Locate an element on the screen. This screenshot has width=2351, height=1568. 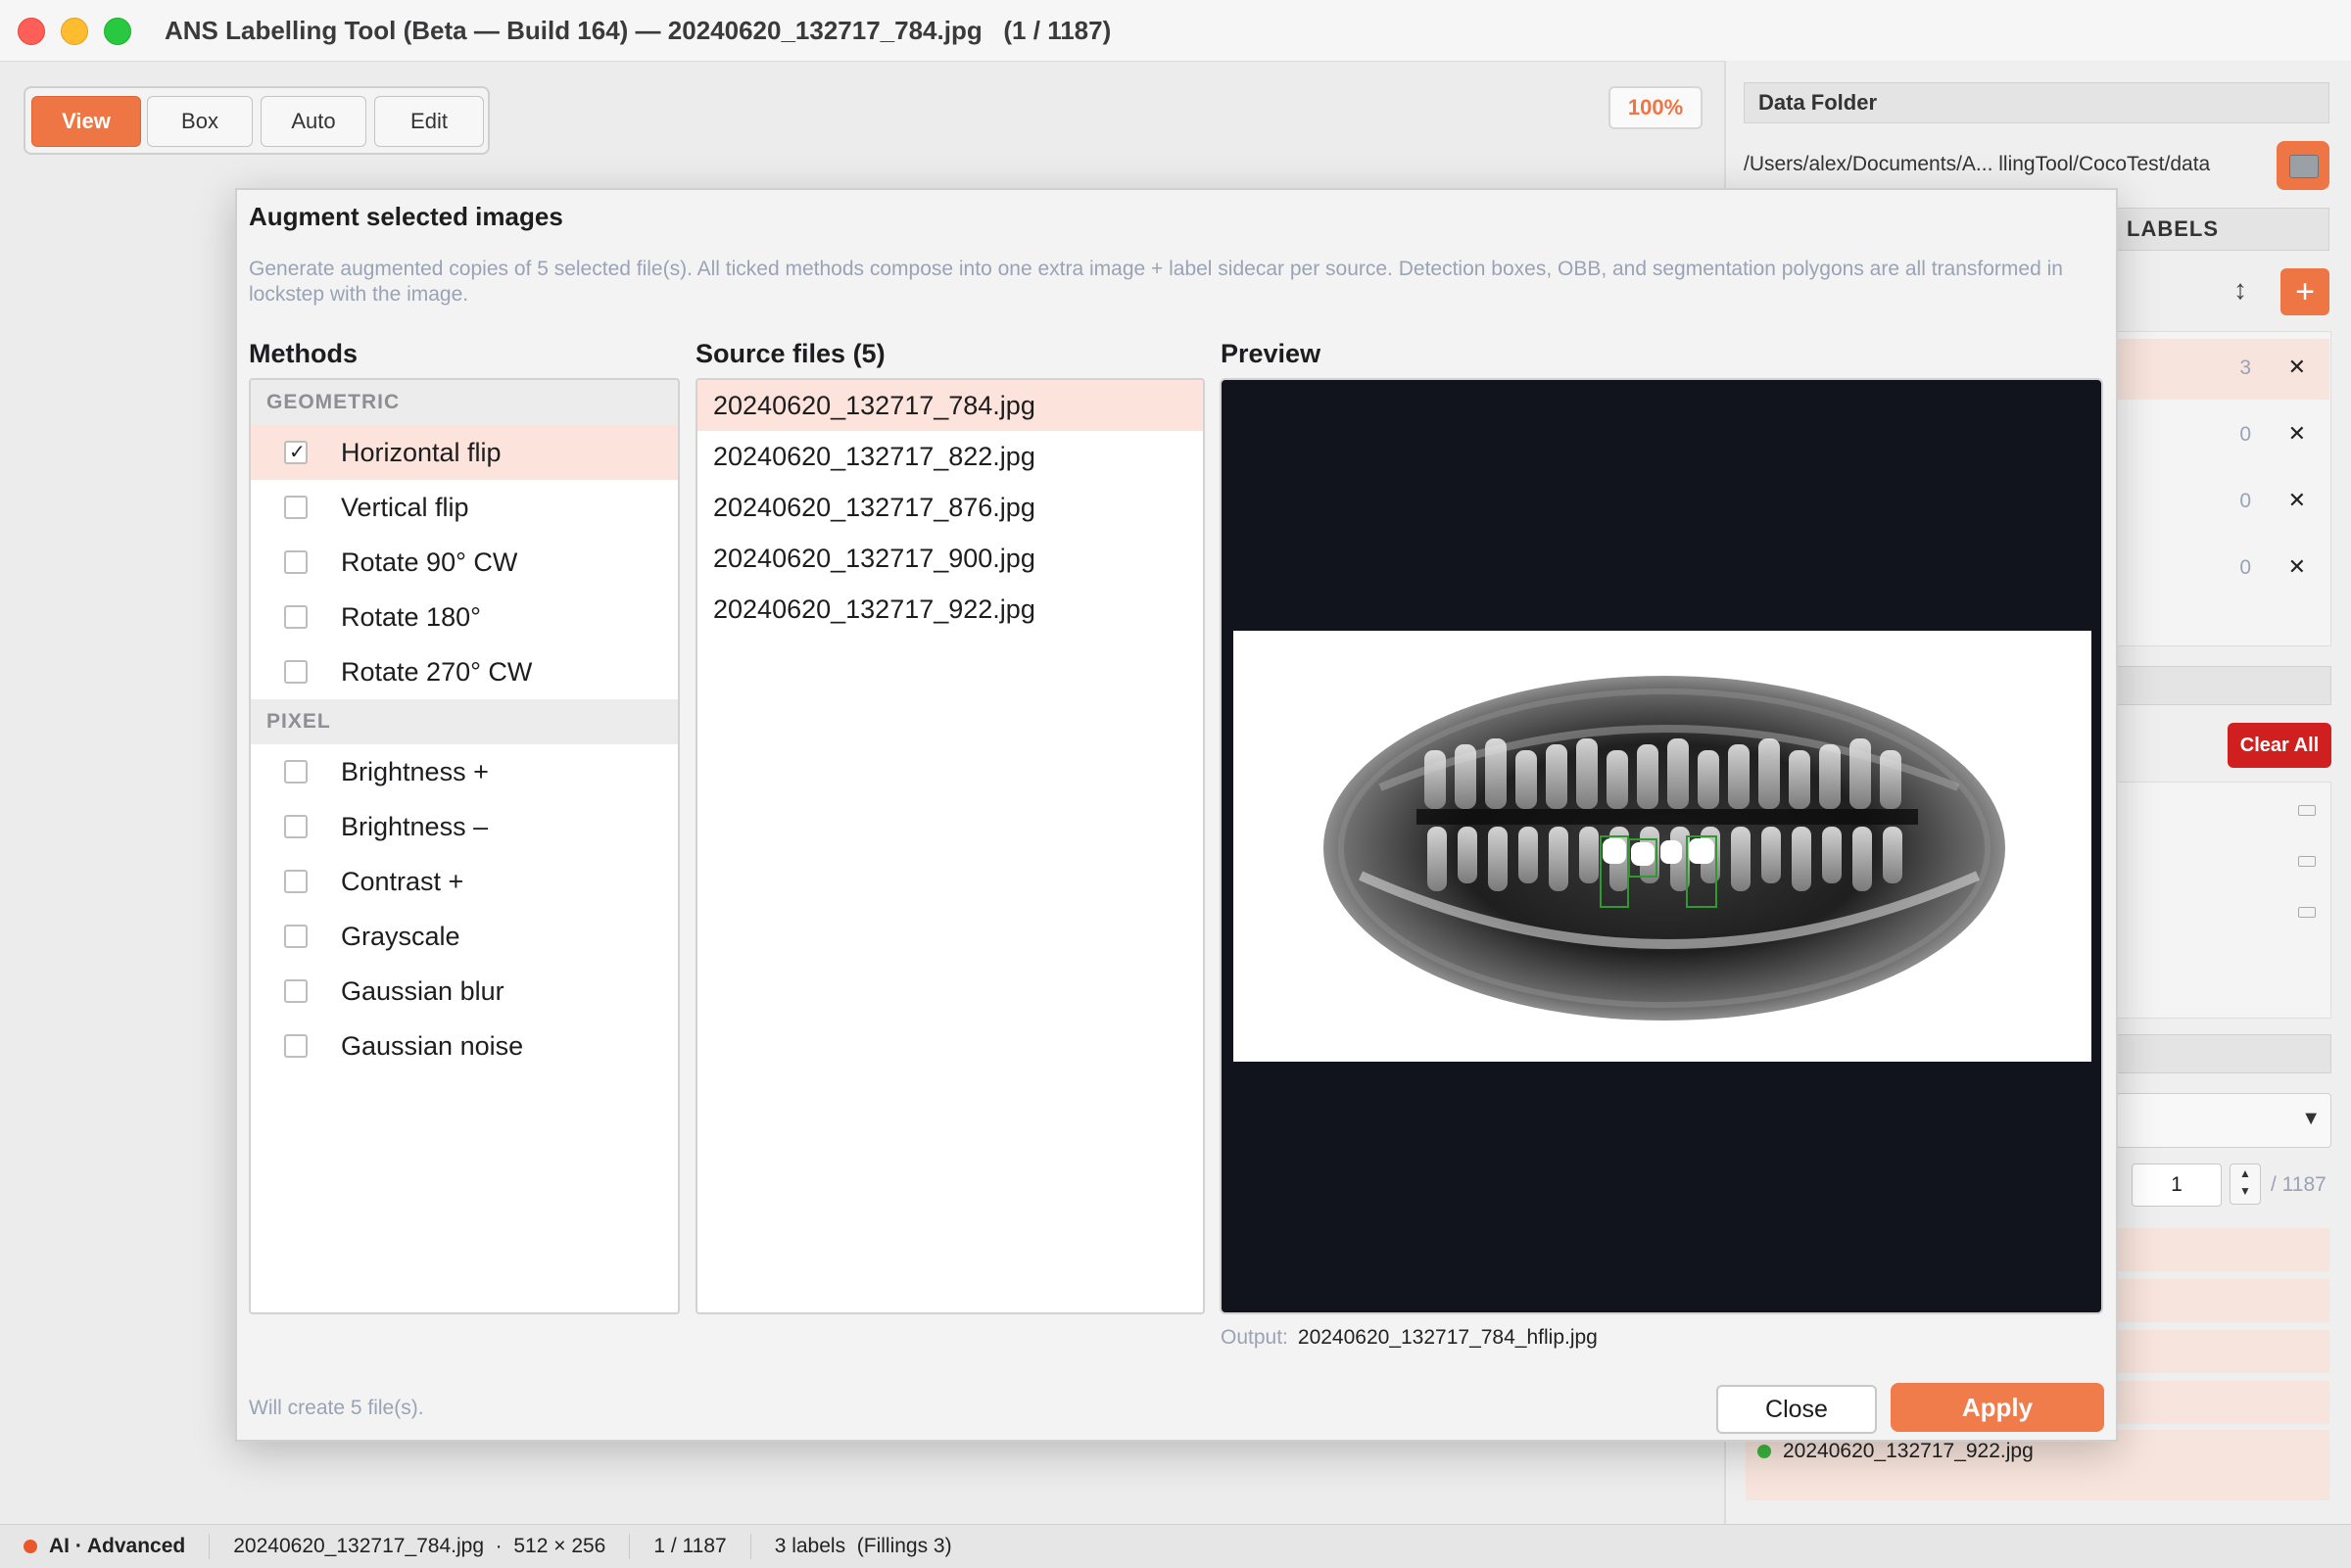
mode-box-button: Box is located at coordinates (200, 122).